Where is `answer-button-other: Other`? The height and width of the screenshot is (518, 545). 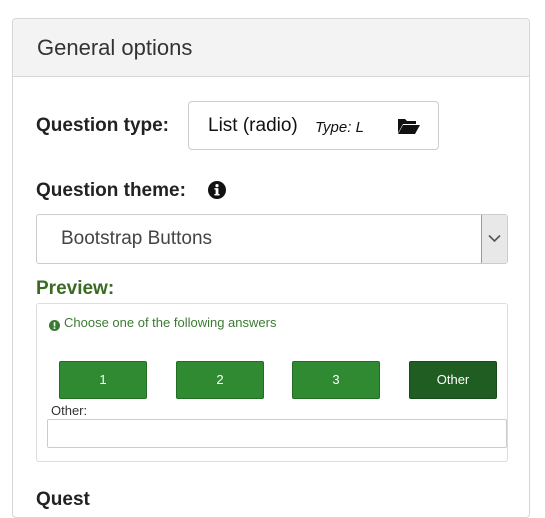
answer-button-other: Other is located at coordinates (453, 380).